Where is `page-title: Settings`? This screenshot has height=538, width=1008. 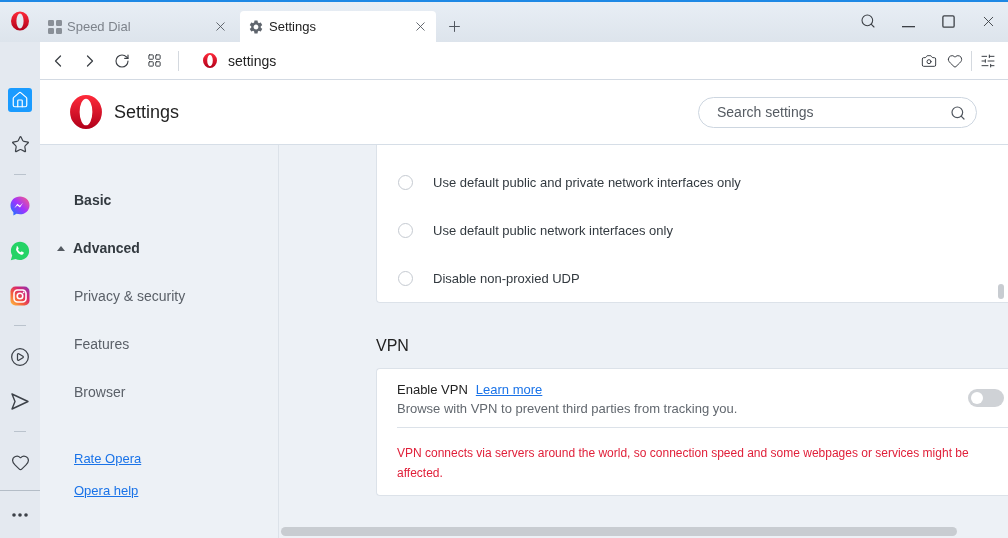
page-title: Settings is located at coordinates (147, 112).